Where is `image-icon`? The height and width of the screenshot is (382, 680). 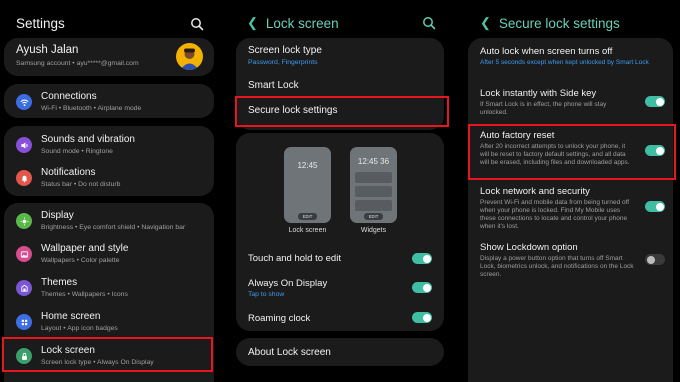 image-icon is located at coordinates (24, 254).